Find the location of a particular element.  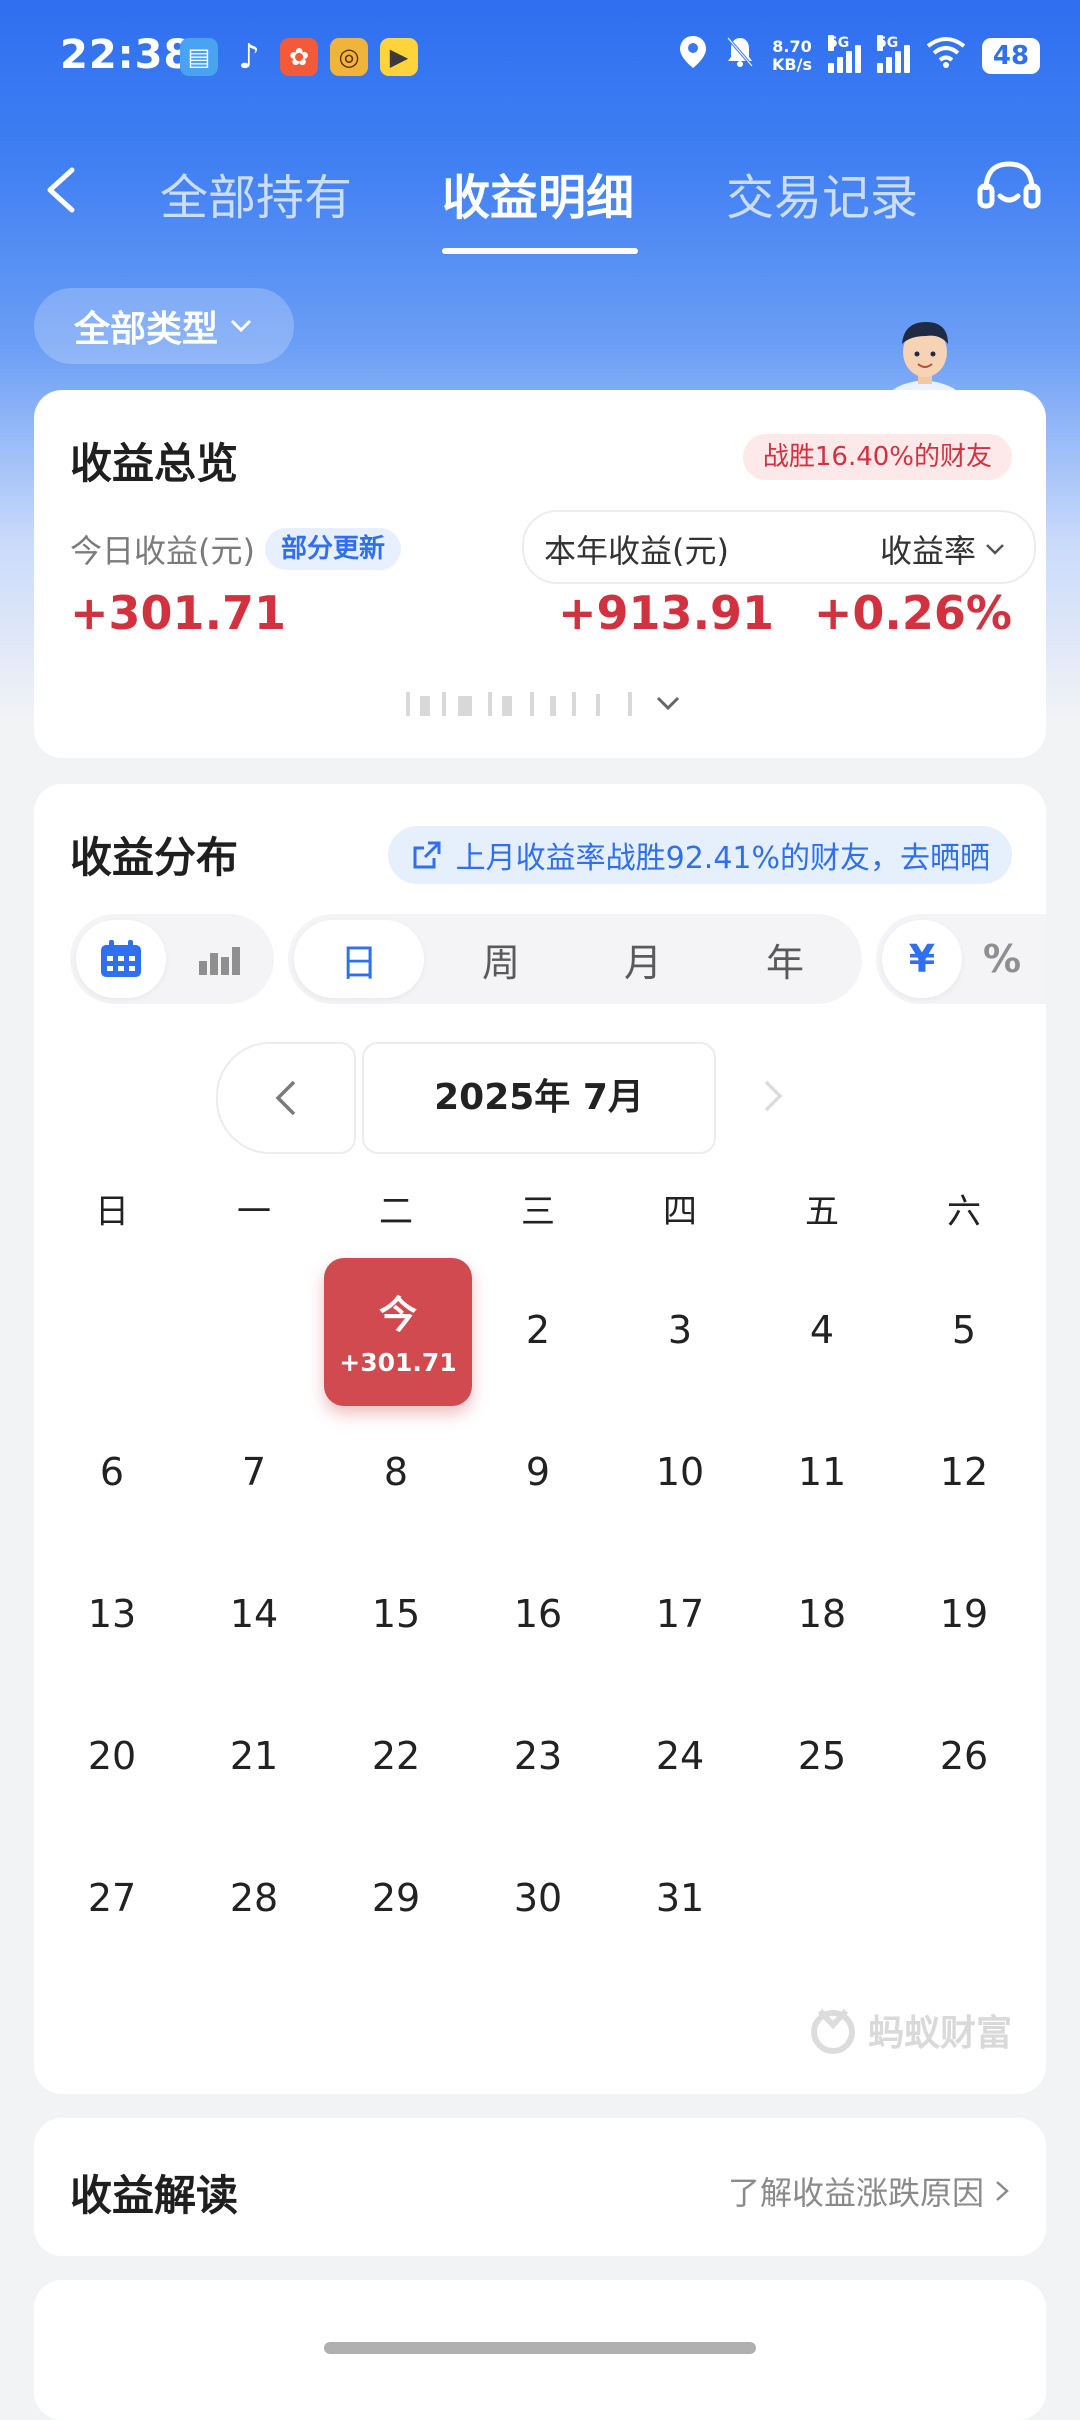

share-external-icon is located at coordinates (427, 855).